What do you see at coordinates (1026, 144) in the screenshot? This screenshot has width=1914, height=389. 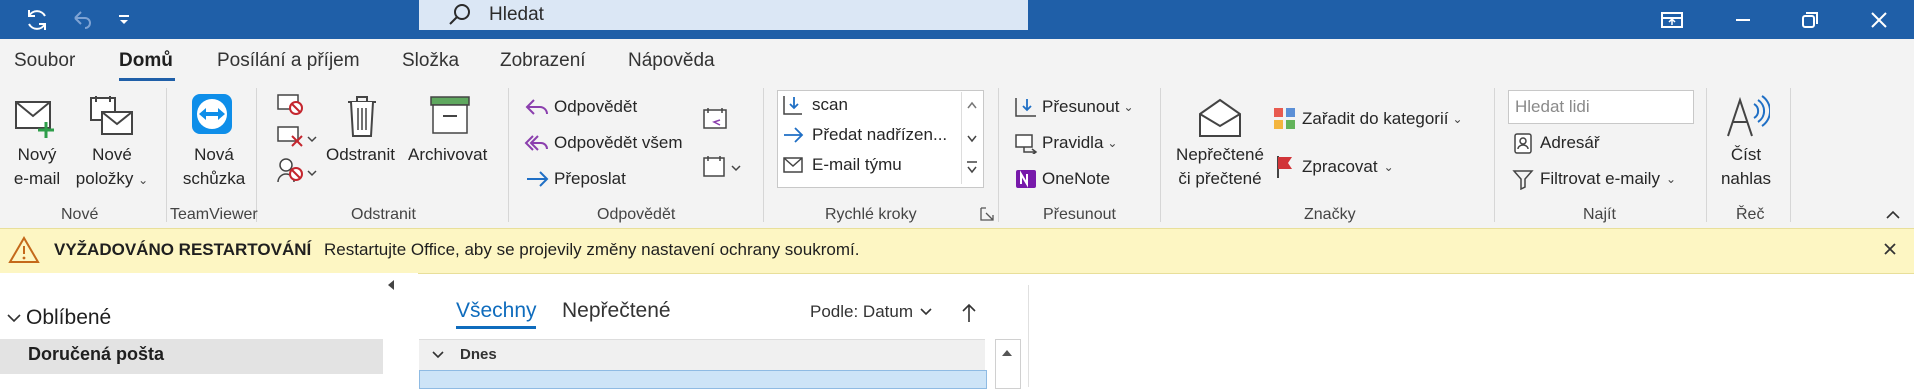 I see `rules-icon` at bounding box center [1026, 144].